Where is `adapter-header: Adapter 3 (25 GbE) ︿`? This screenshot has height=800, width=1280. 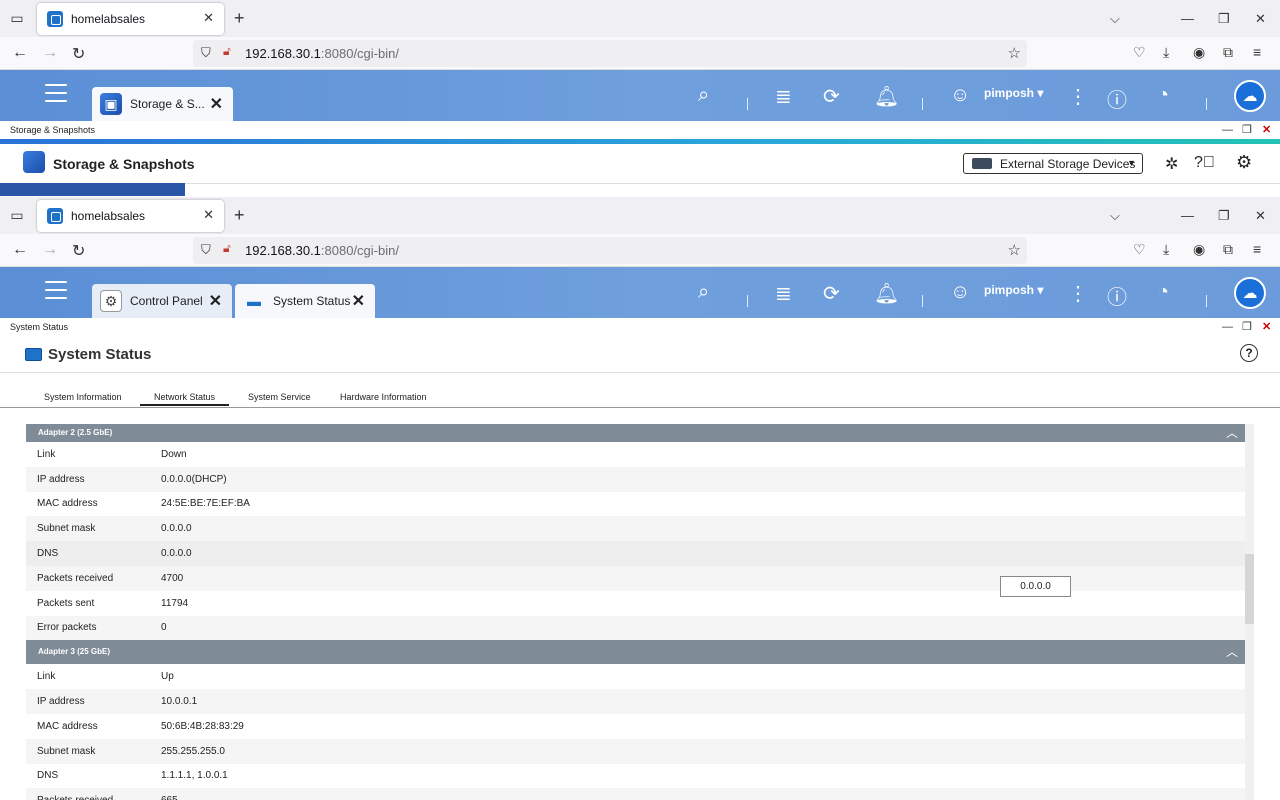 adapter-header: Adapter 3 (25 GbE) ︿ is located at coordinates (635, 652).